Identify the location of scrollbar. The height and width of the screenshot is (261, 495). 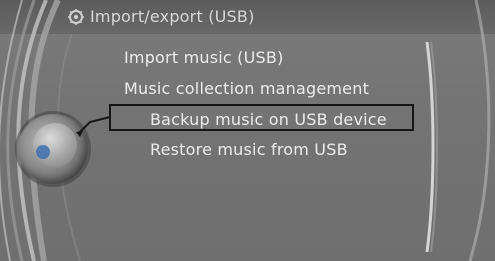
(431, 147).